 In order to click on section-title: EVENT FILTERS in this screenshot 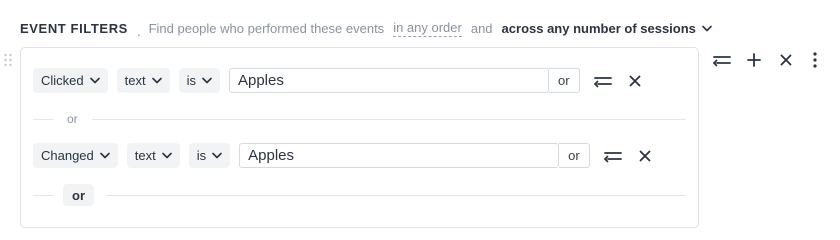, I will do `click(74, 28)`.